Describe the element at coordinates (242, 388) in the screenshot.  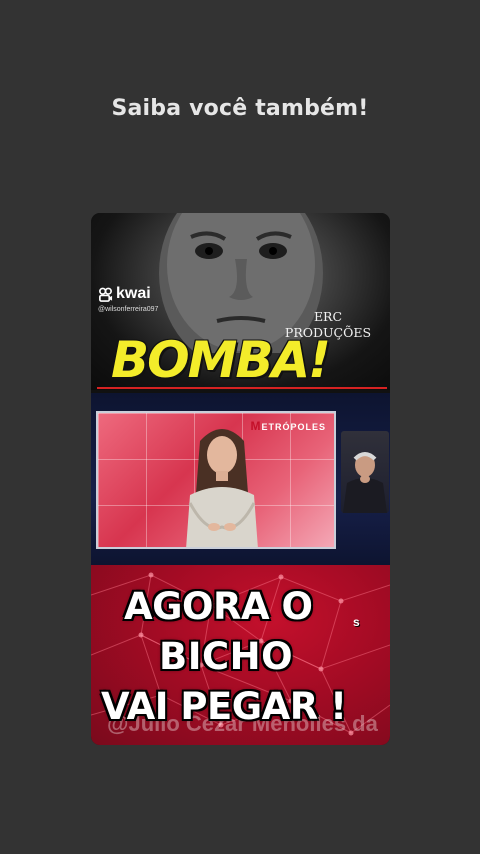
I see `red-divider` at that location.